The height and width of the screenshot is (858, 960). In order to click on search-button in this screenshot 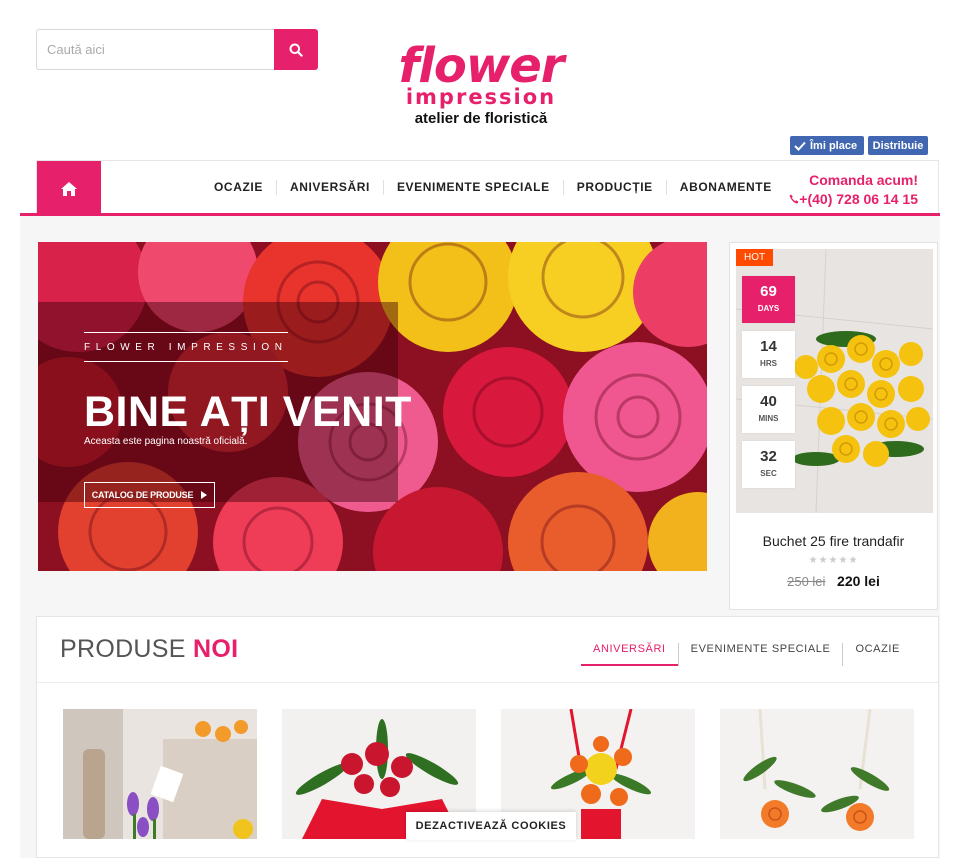, I will do `click(296, 49)`.